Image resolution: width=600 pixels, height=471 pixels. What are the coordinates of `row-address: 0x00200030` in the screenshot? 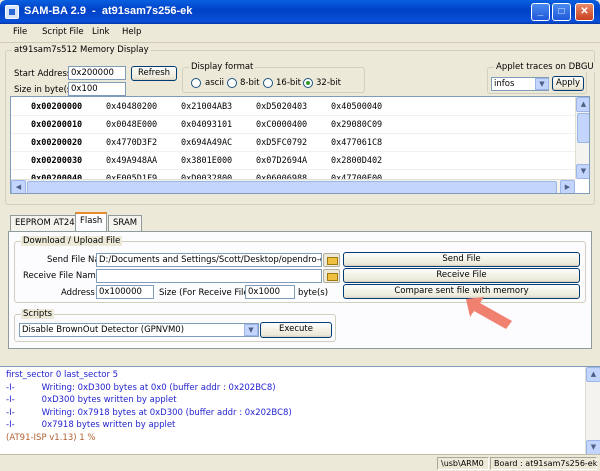 It's located at (57, 161).